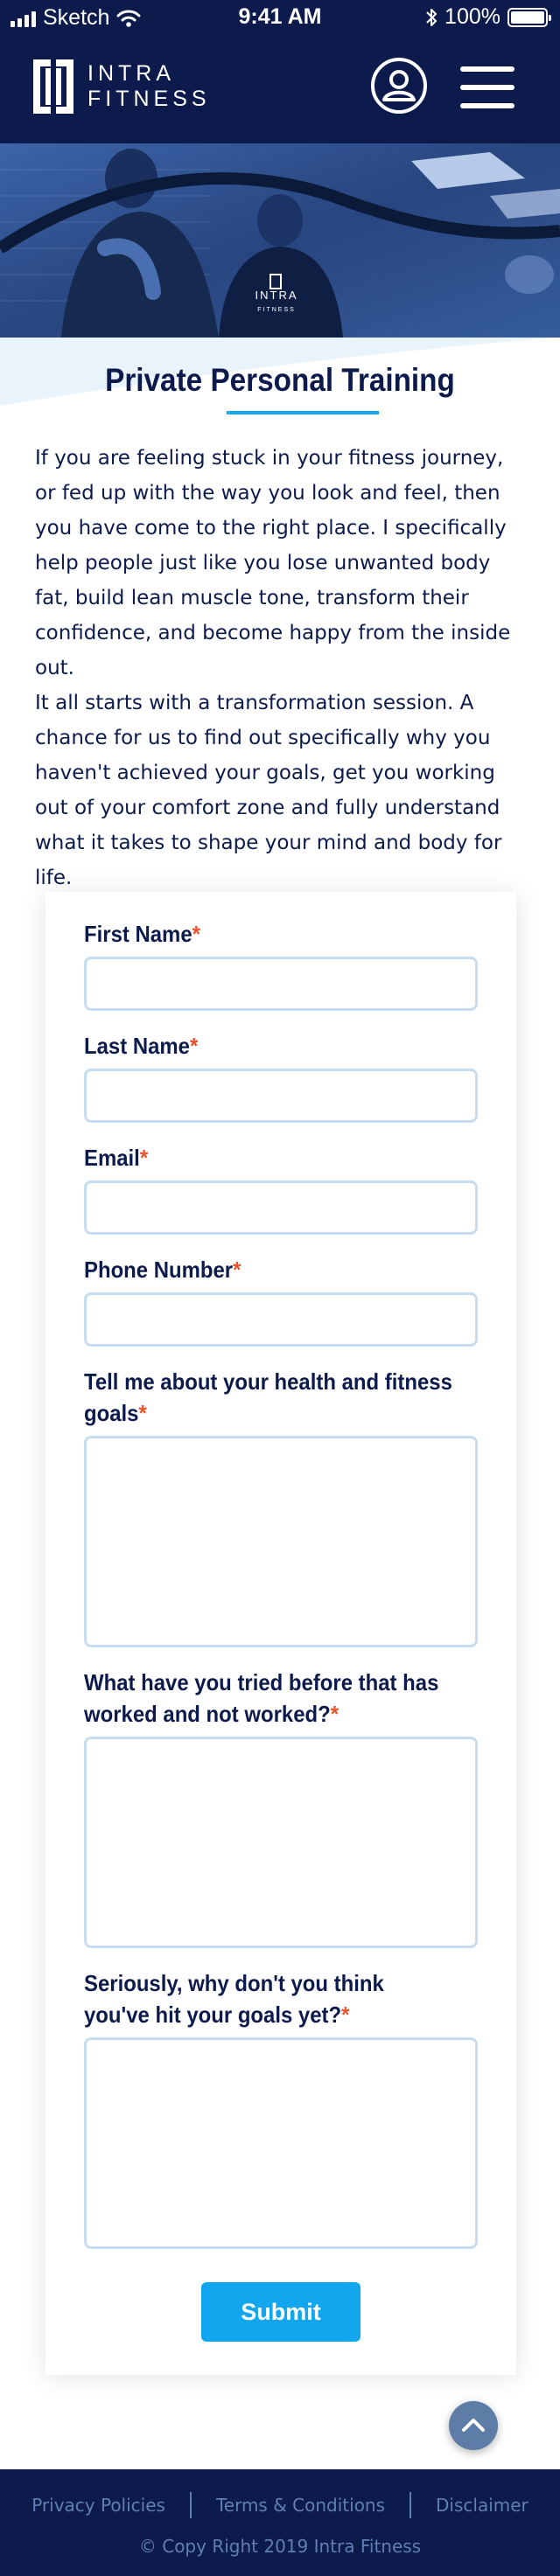  Describe the element at coordinates (482, 2505) in the screenshot. I see `footer-link-disclaimer: Disclaimer` at that location.